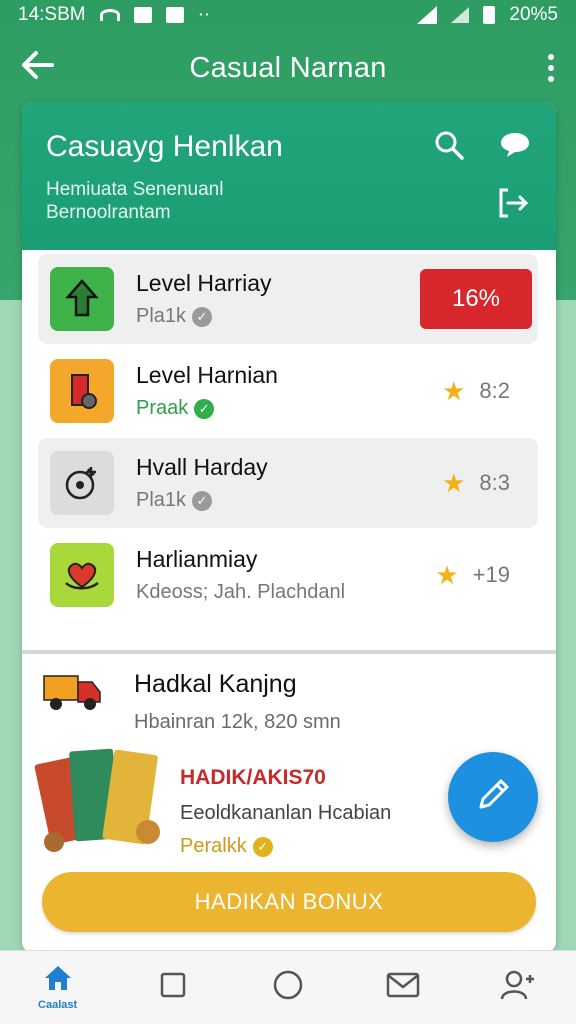  Describe the element at coordinates (82, 391) in the screenshot. I see `document-icon` at that location.